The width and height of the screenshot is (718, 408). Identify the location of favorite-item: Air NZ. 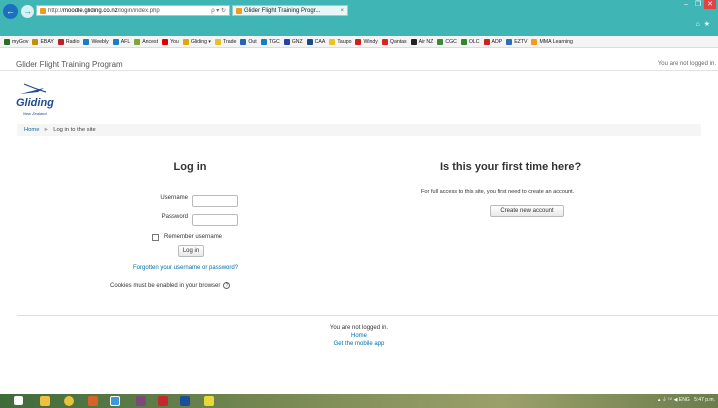
(421, 41).